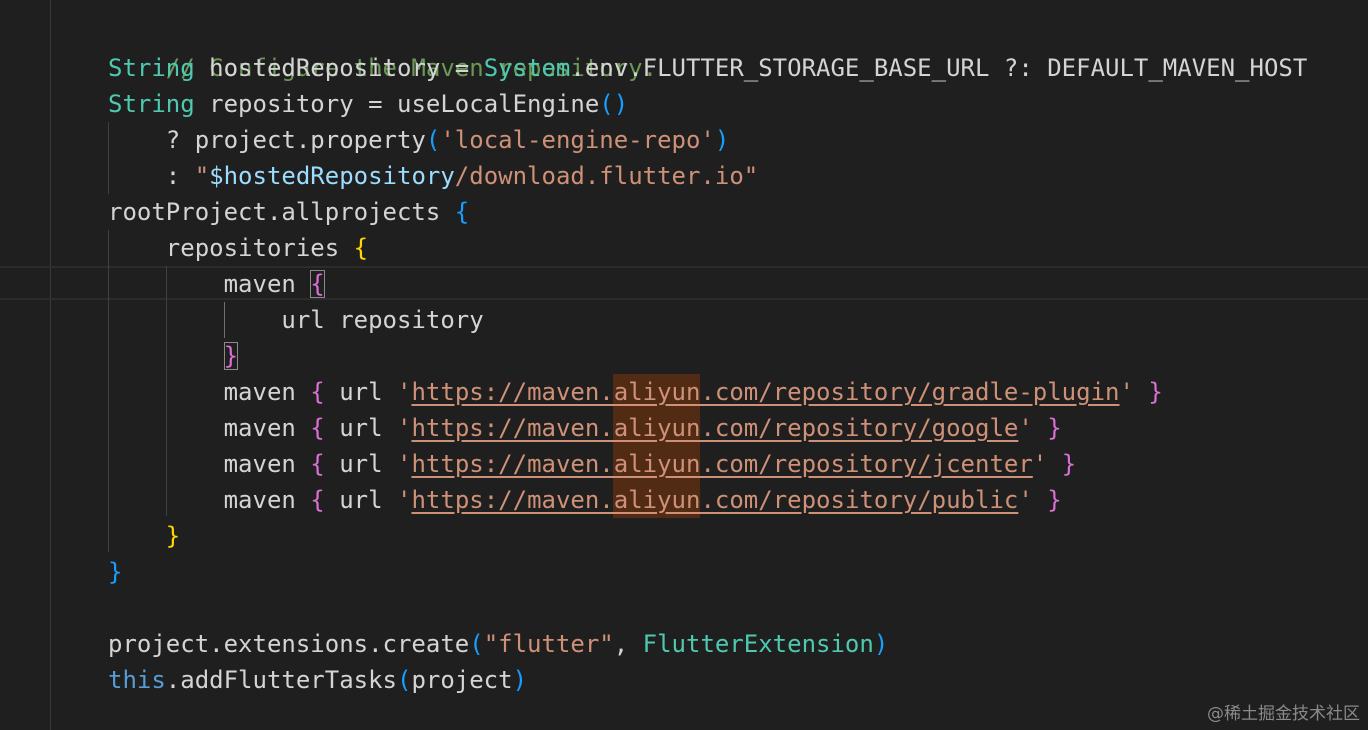  I want to click on code-text: ? project.property, so click(267, 140).